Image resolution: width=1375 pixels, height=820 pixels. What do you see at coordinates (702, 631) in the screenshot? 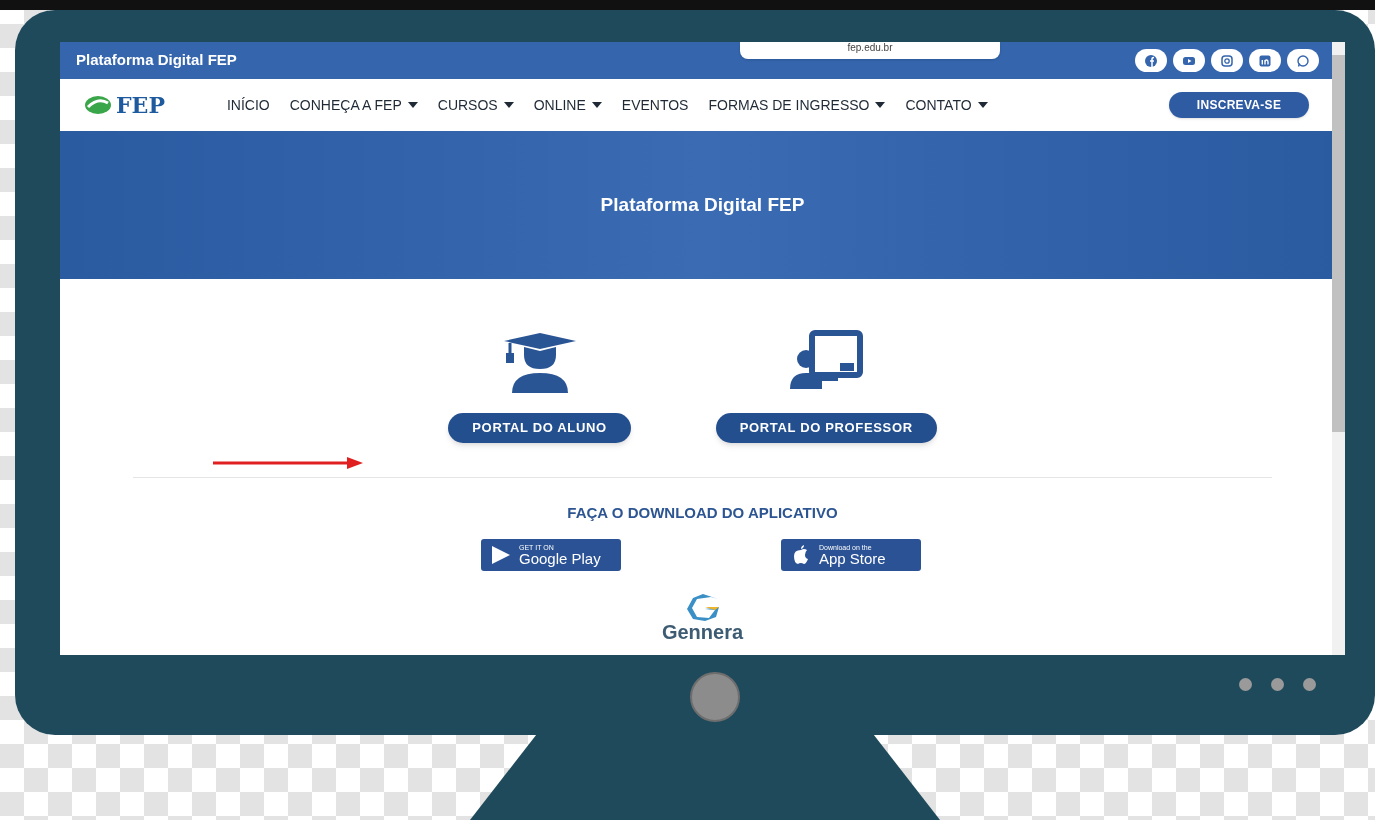
I see `gennera-logo-text: Gennera` at bounding box center [702, 631].